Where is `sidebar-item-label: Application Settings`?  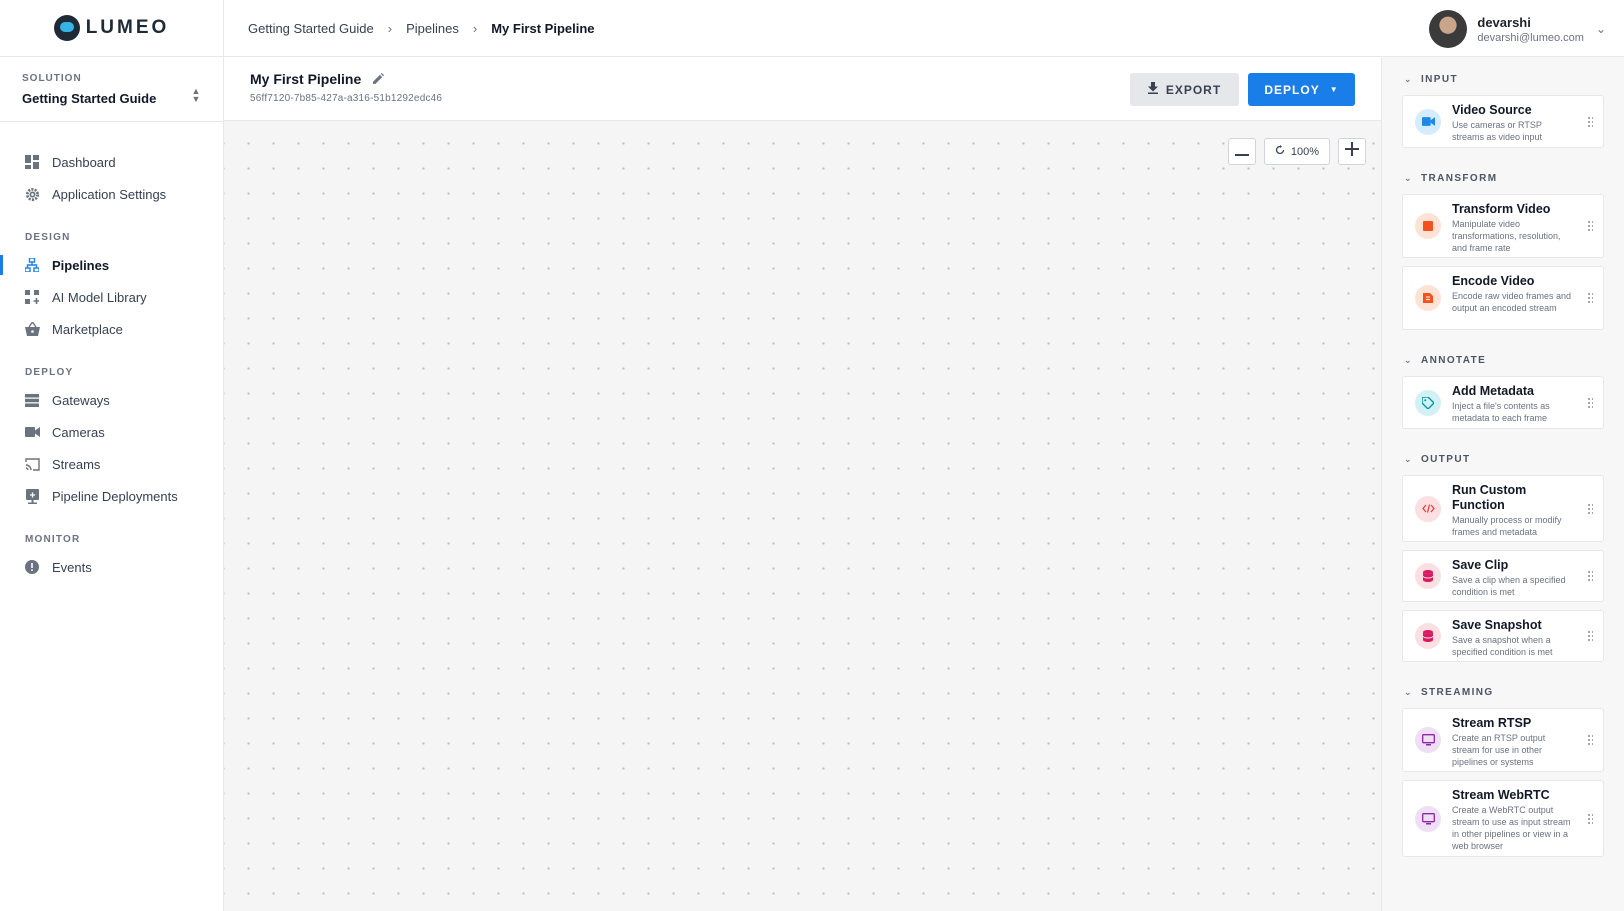
sidebar-item-label: Application Settings is located at coordinates (109, 194).